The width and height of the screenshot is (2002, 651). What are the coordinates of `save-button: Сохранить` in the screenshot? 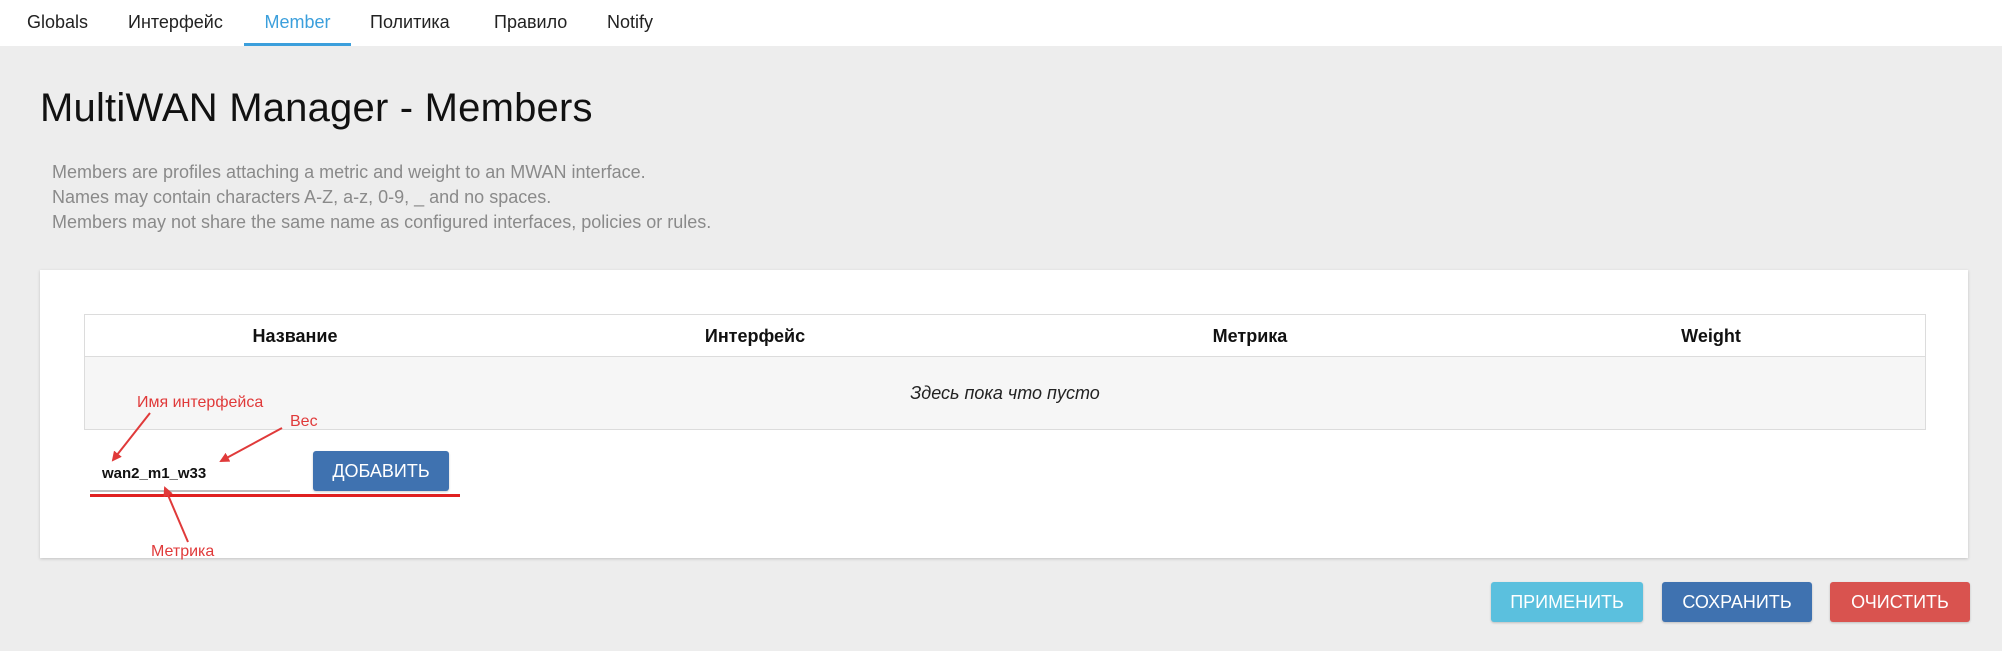 It's located at (1737, 602).